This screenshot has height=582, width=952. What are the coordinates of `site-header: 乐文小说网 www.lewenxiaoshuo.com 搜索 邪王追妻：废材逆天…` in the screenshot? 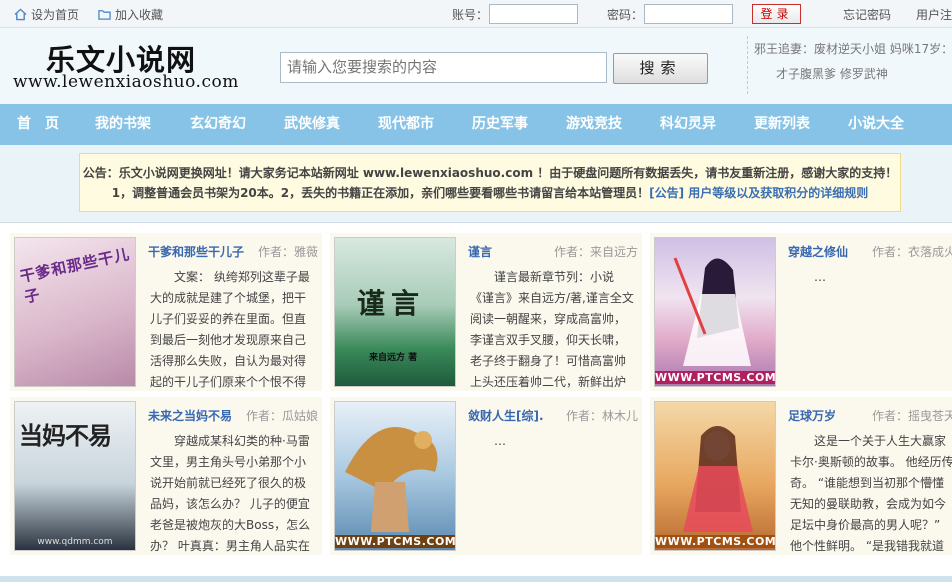 It's located at (476, 66).